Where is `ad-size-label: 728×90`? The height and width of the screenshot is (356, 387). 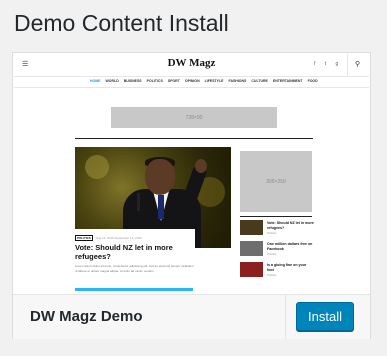
ad-size-label: 728×90 is located at coordinates (194, 117).